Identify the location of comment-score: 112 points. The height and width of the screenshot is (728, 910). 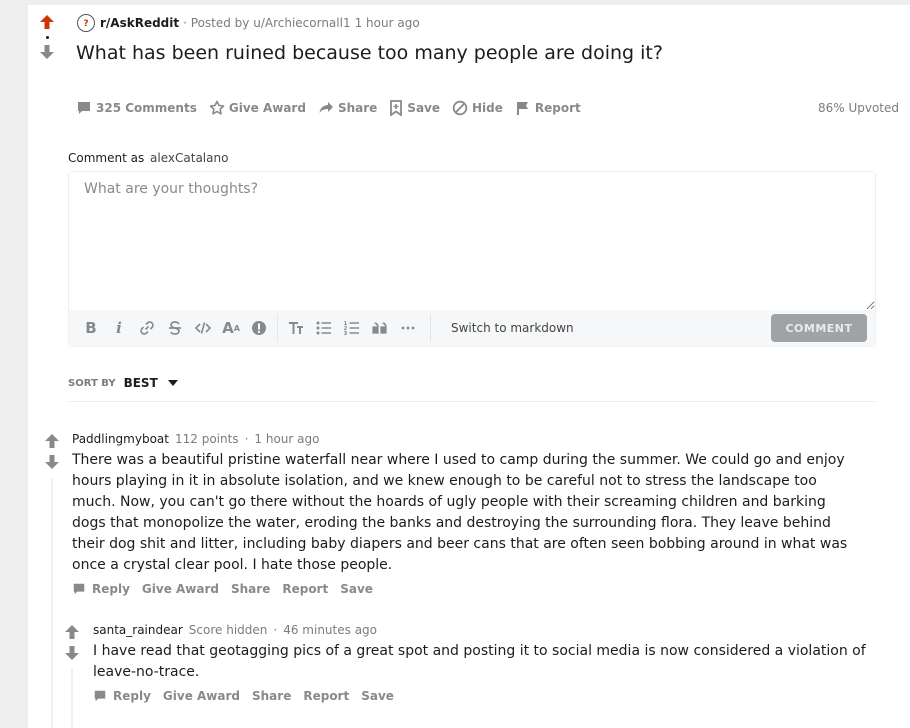
(206, 439).